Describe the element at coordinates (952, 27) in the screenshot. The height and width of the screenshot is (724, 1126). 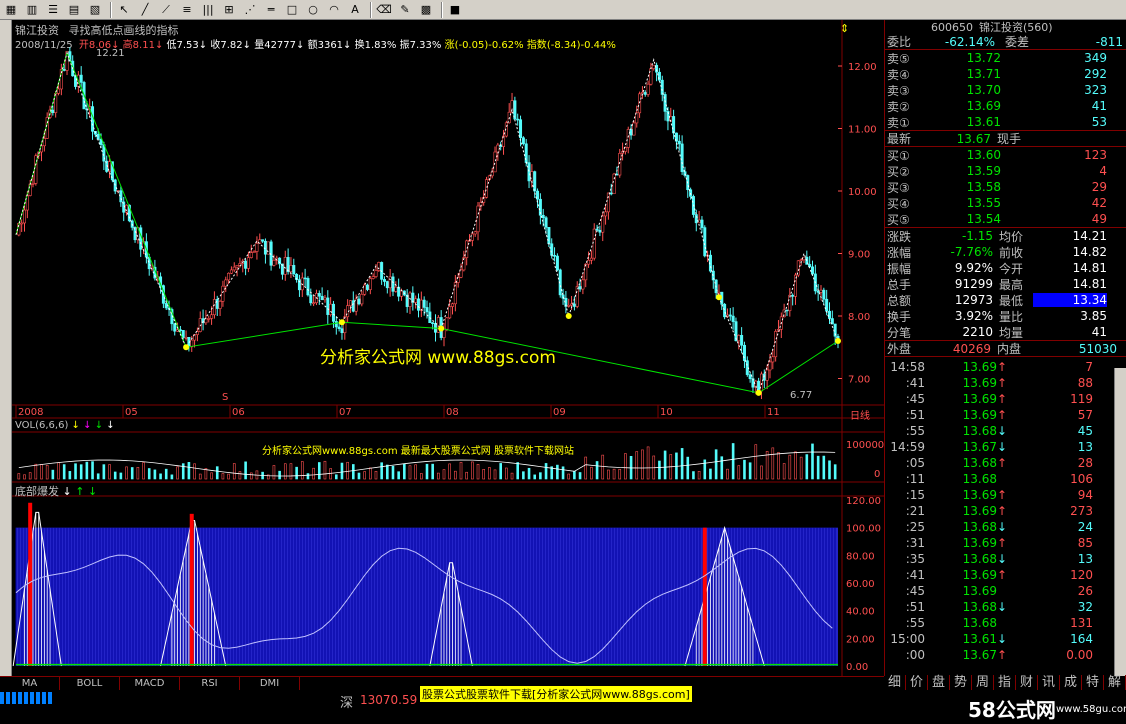
I see `stock-code: 600650` at that location.